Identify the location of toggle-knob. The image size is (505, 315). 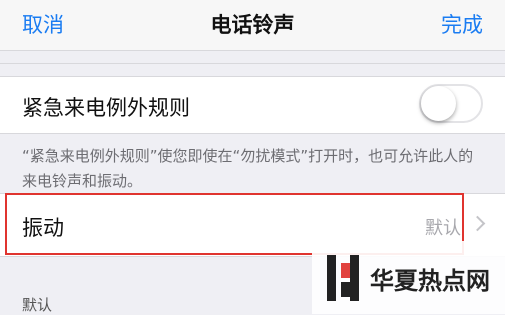
(438, 103).